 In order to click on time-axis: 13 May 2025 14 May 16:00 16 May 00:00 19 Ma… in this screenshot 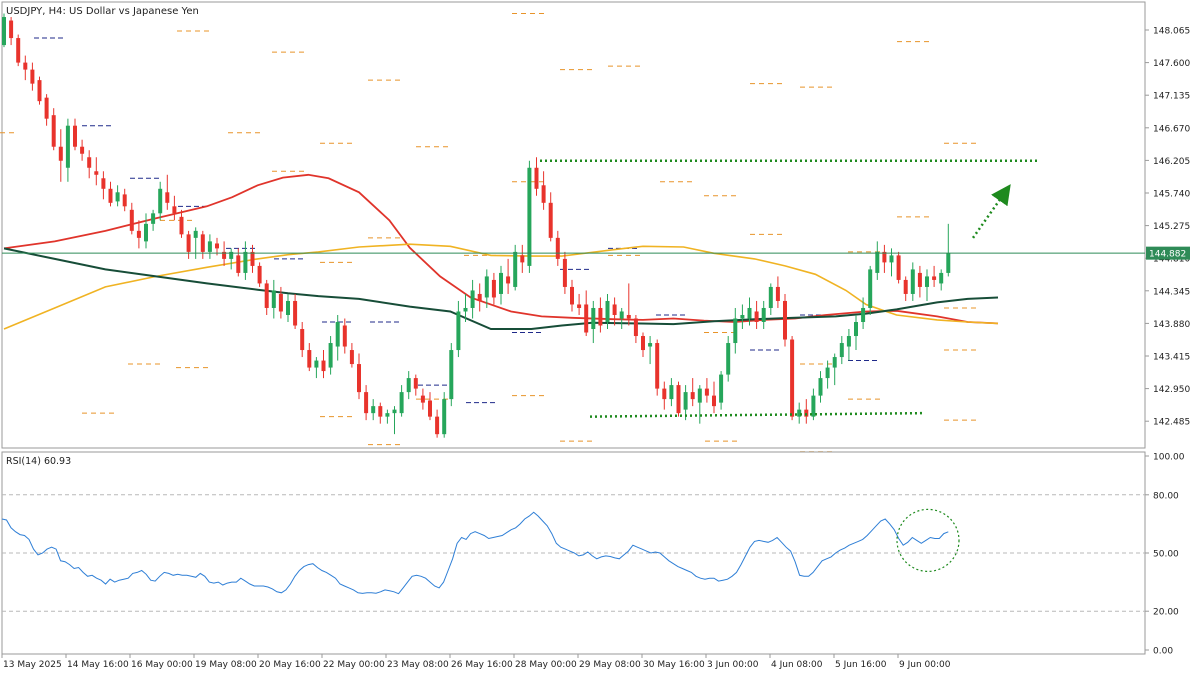, I will do `click(476, 662)`.